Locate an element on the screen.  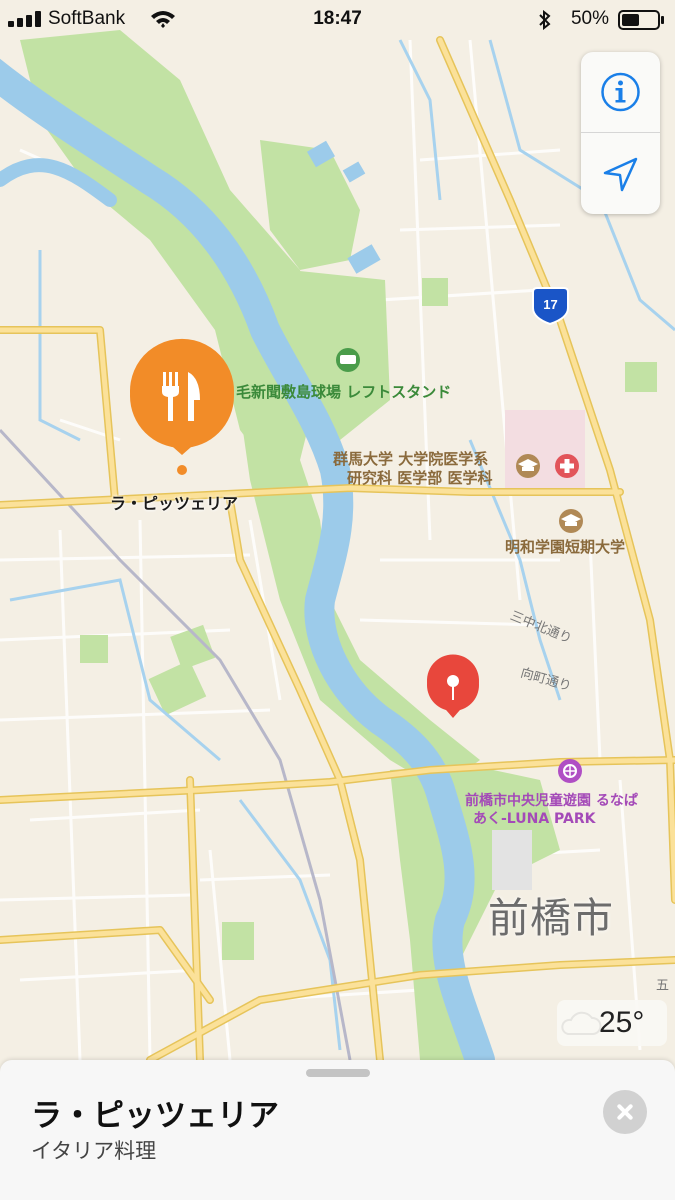
edge-road-label: 五 is located at coordinates (660, 984).